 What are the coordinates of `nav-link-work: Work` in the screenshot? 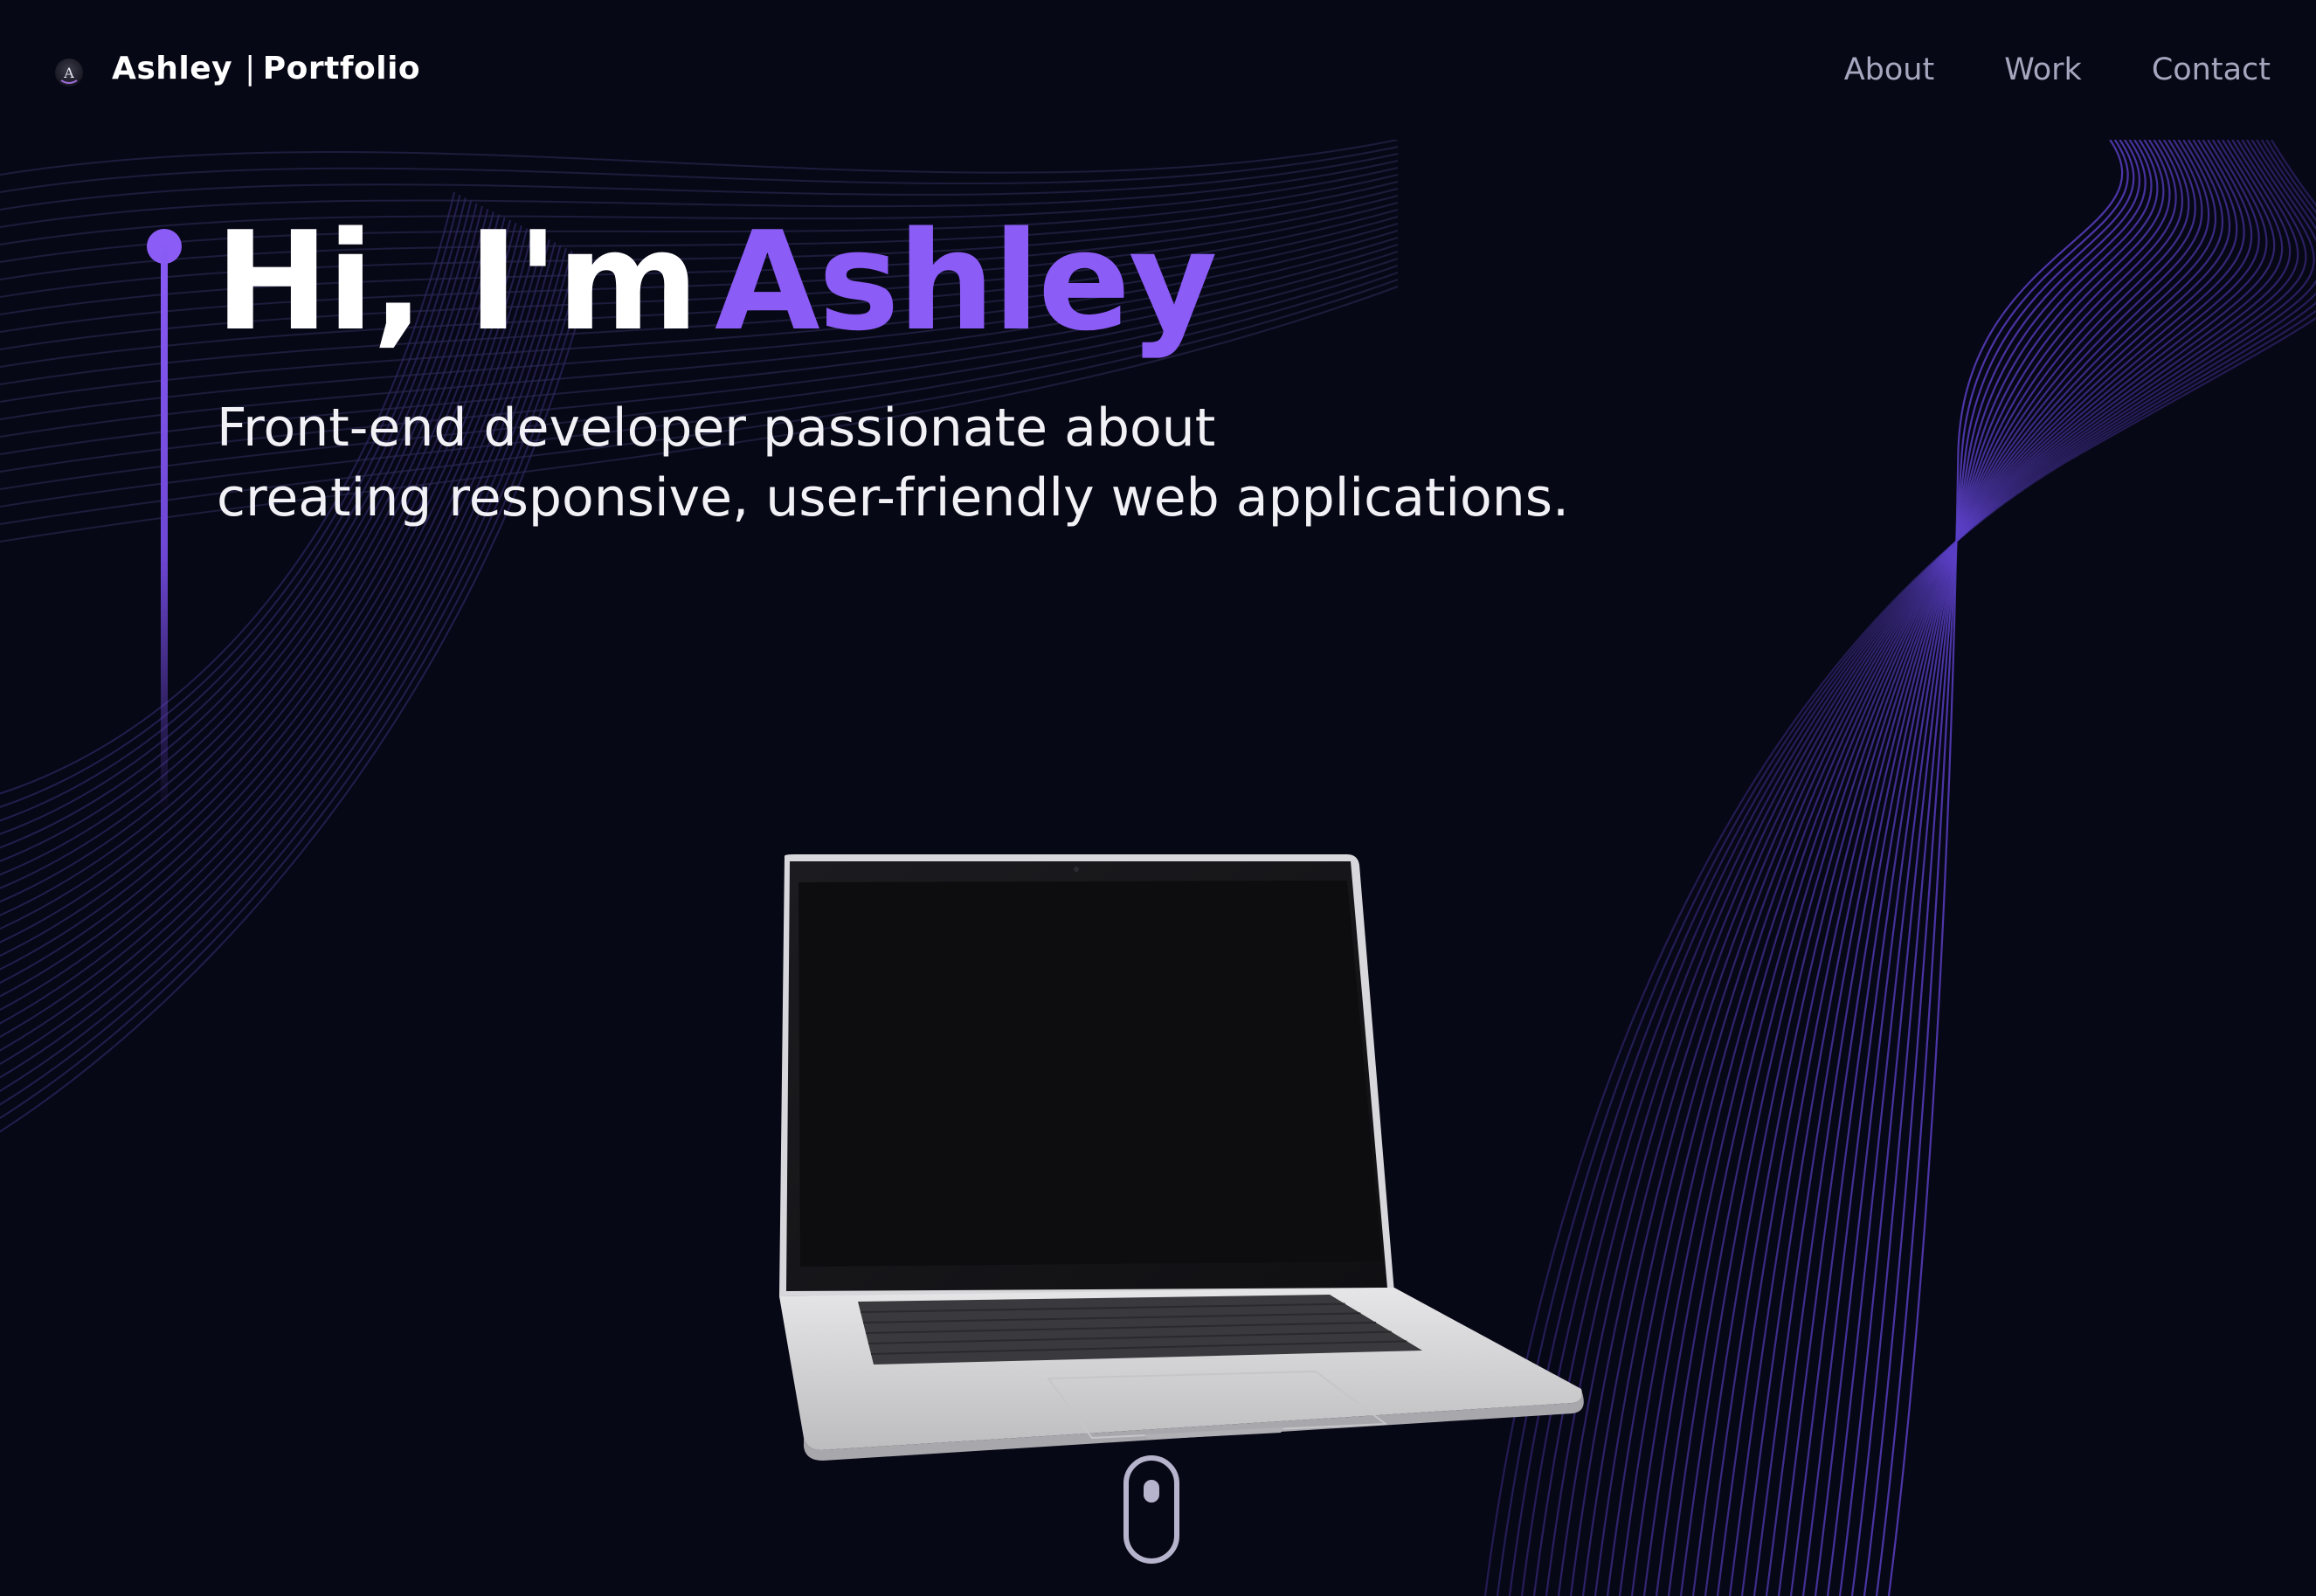 It's located at (2043, 69).